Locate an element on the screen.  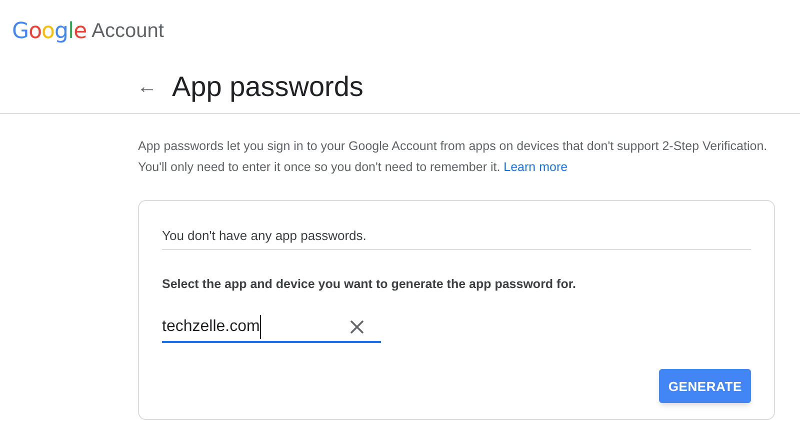
intro-text: App passwords let you sign in to your Google Account from apps on devices that don't support 2-Step Verification. You'll only need to enter it once so you don't need to remember it. Learn more is located at coordinates (453, 157).